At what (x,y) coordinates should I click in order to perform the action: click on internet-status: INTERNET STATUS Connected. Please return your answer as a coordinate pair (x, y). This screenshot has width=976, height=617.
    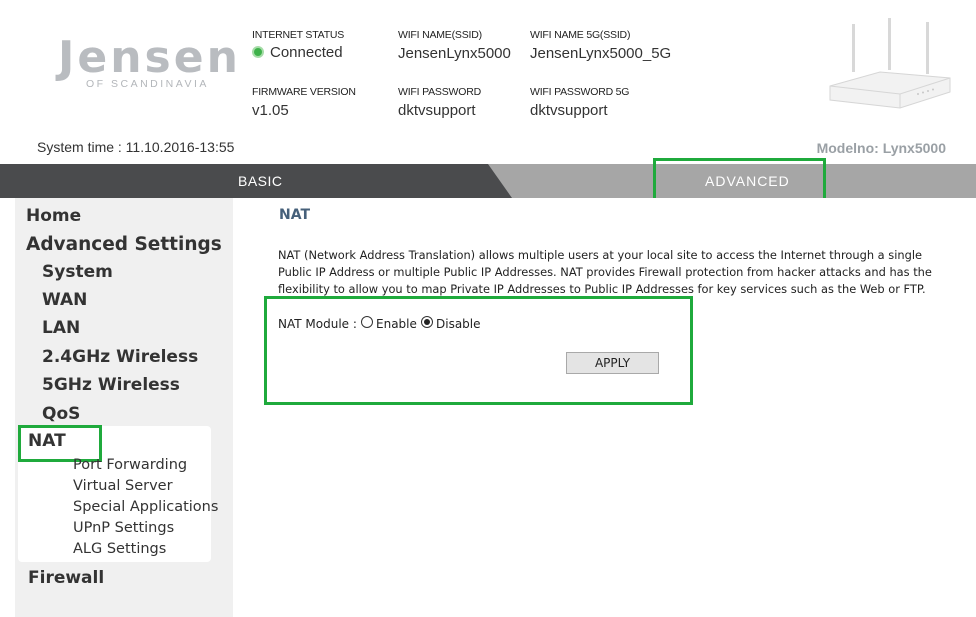
    Looking at the image, I should click on (298, 45).